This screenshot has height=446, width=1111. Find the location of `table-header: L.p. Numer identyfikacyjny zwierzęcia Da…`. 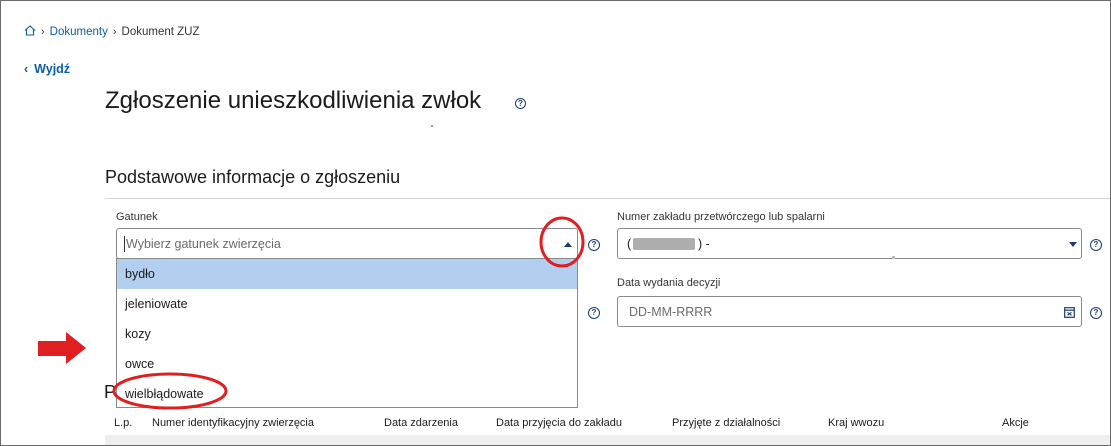

table-header: L.p. Numer identyfikacyjny zwierzęcia Da… is located at coordinates (607, 422).